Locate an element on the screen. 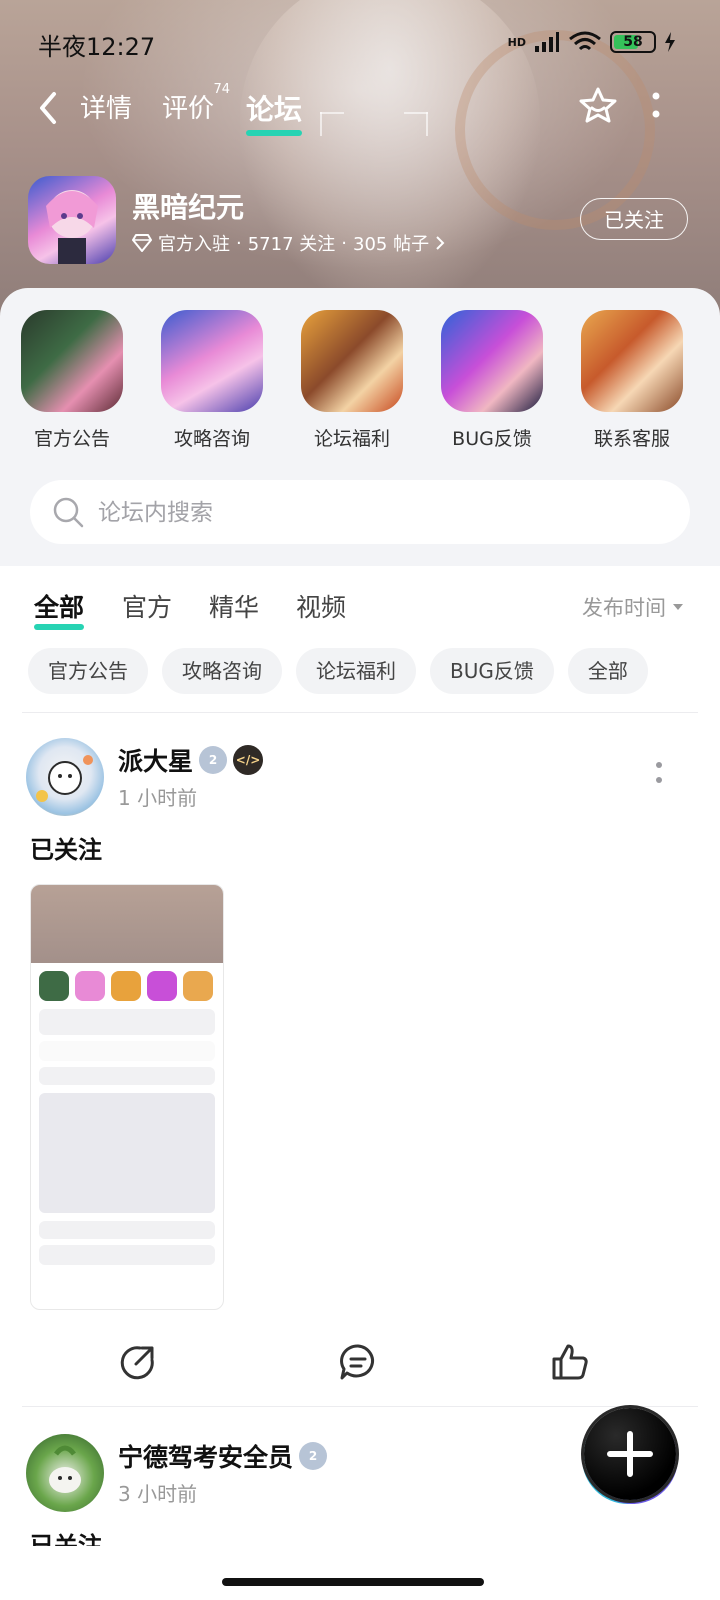 Image resolution: width=720 pixels, height=1600 pixels. chip-all: 全部 is located at coordinates (607, 671).